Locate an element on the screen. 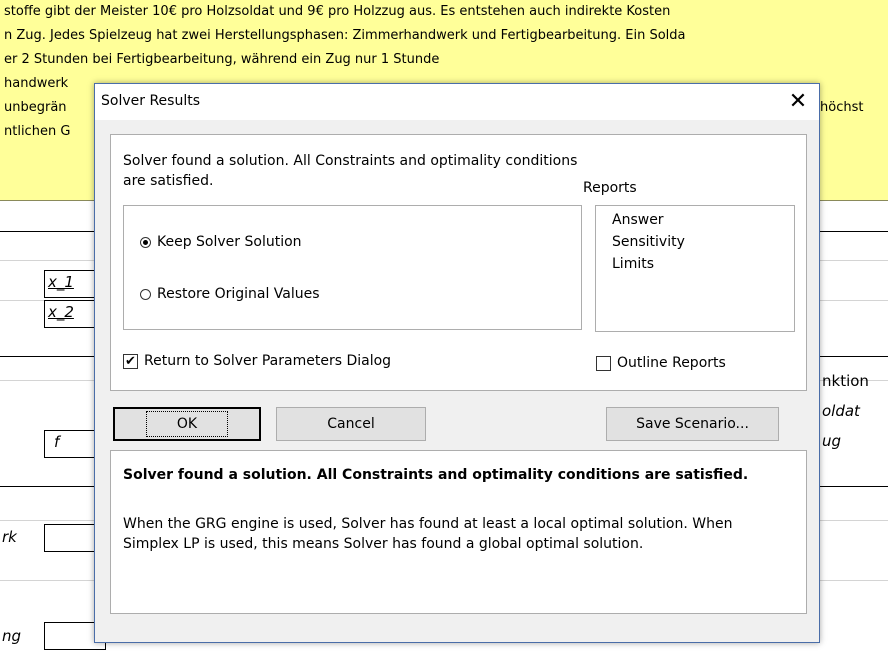  checkbox-checked-icon: ✔ is located at coordinates (130, 361).